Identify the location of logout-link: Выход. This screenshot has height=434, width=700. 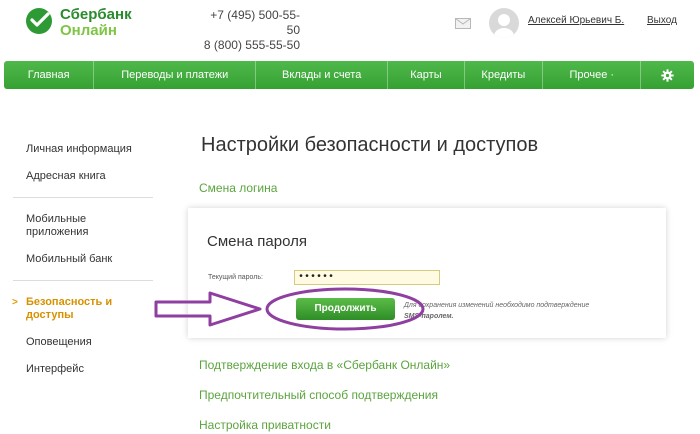
(662, 20).